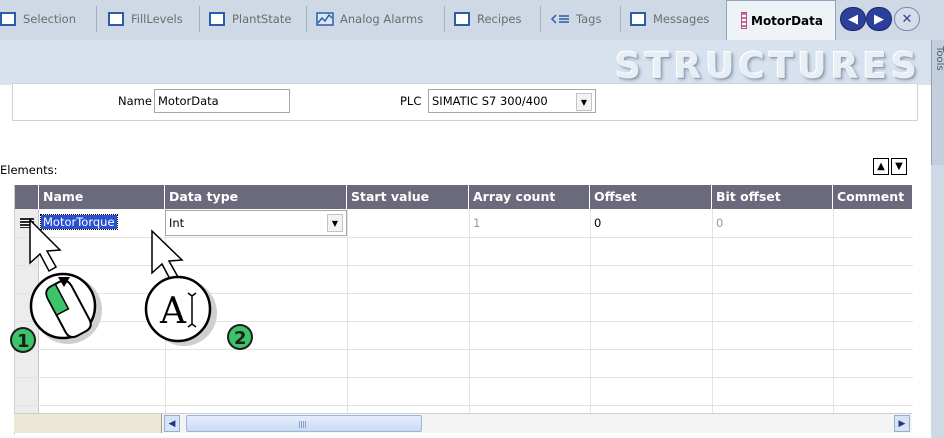 The height and width of the screenshot is (438, 944). I want to click on move-down-button: ▼, so click(899, 166).